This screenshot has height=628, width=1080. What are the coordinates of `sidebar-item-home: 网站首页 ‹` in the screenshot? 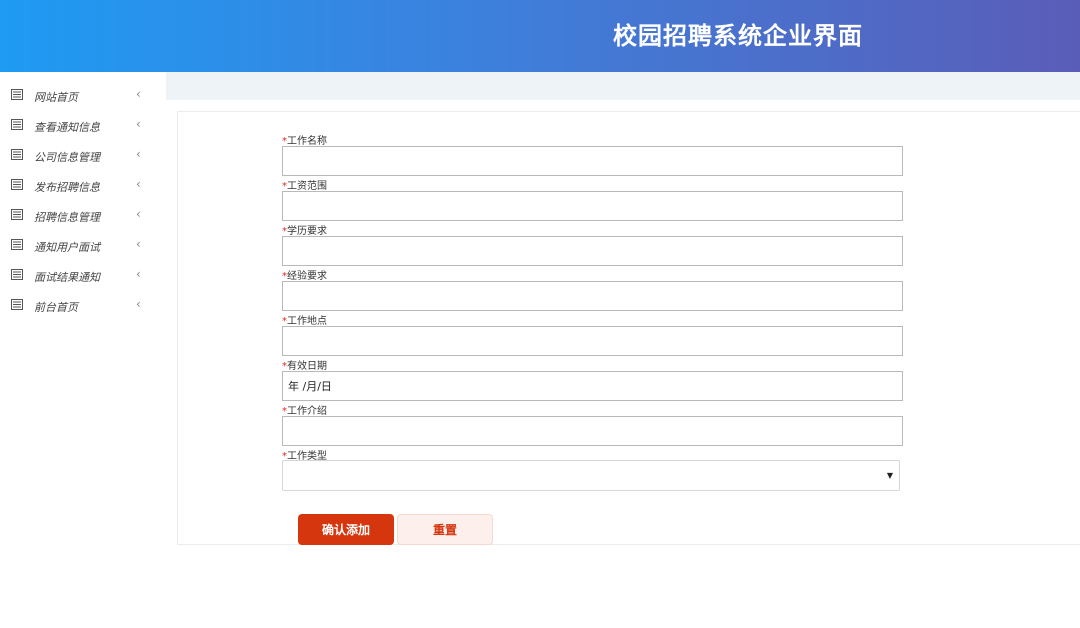 It's located at (83, 95).